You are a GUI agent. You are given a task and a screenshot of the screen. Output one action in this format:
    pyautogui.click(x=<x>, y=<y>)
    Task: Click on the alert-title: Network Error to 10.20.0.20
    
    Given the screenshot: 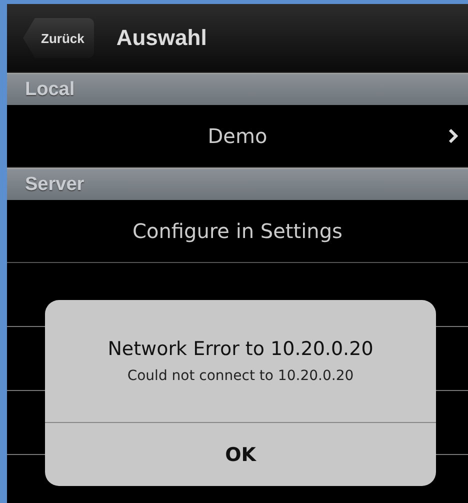 What is the action you would take?
    pyautogui.click(x=240, y=349)
    